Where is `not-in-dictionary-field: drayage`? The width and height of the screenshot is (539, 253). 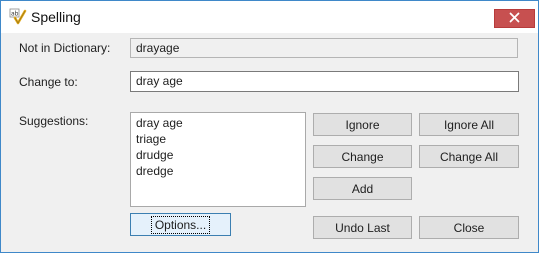
not-in-dictionary-field: drayage is located at coordinates (324, 48).